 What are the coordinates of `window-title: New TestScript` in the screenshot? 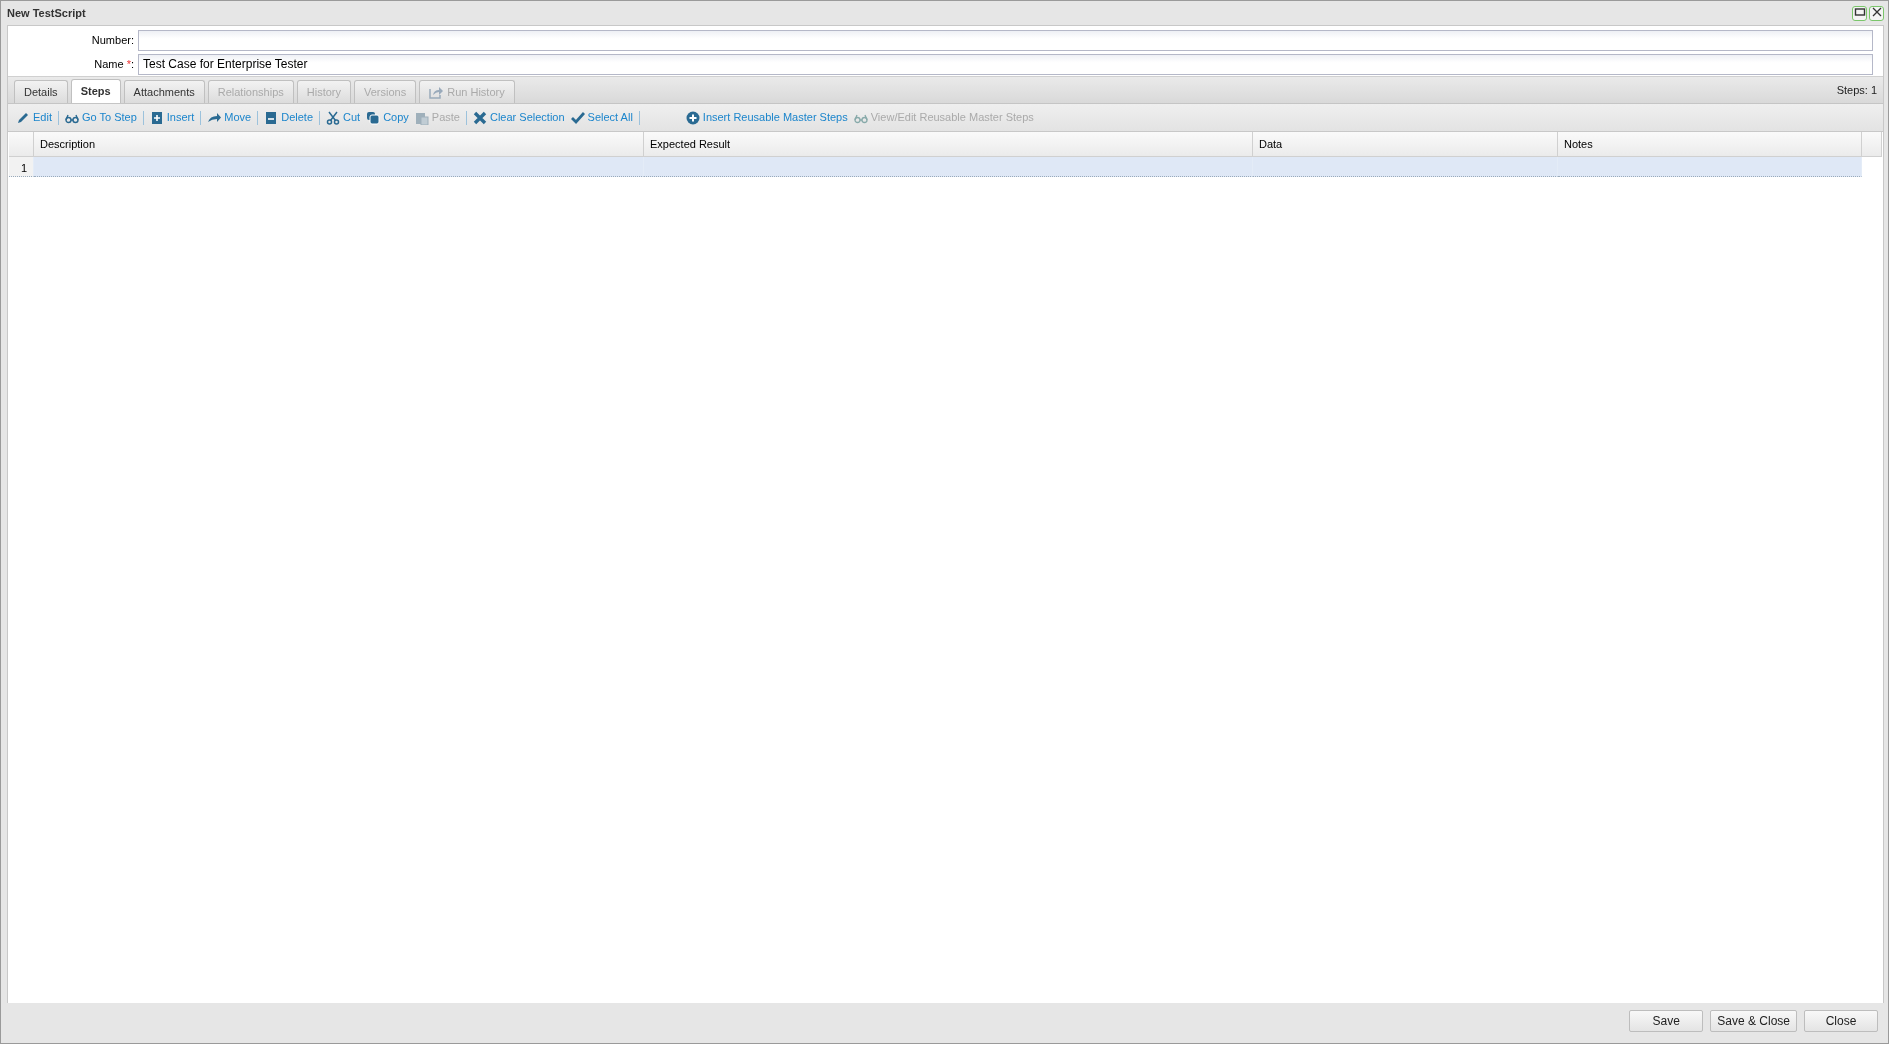 It's located at (46, 13).